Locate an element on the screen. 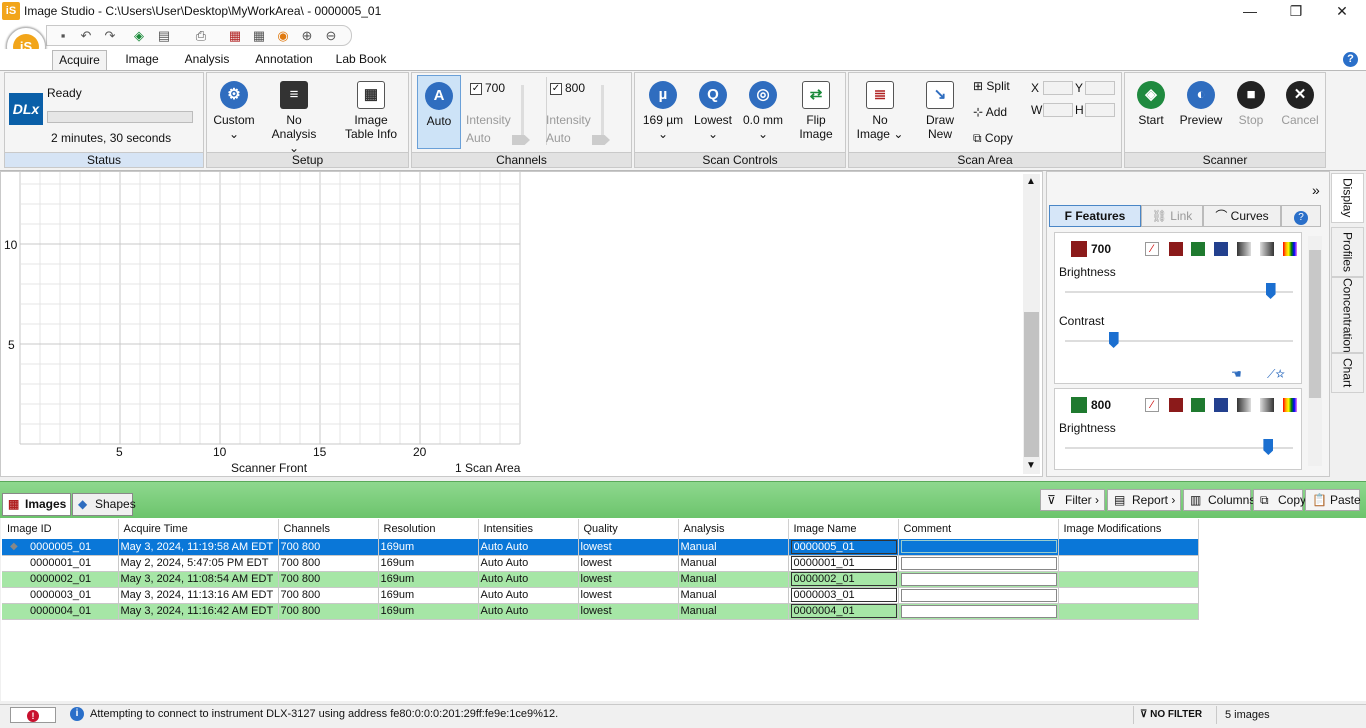  grid-icon: ▦ is located at coordinates (259, 36).